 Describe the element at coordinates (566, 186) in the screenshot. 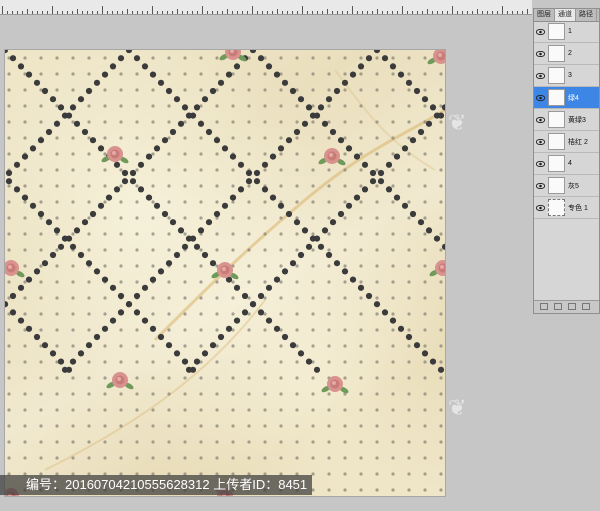

I see `channel-row: 灰5` at that location.